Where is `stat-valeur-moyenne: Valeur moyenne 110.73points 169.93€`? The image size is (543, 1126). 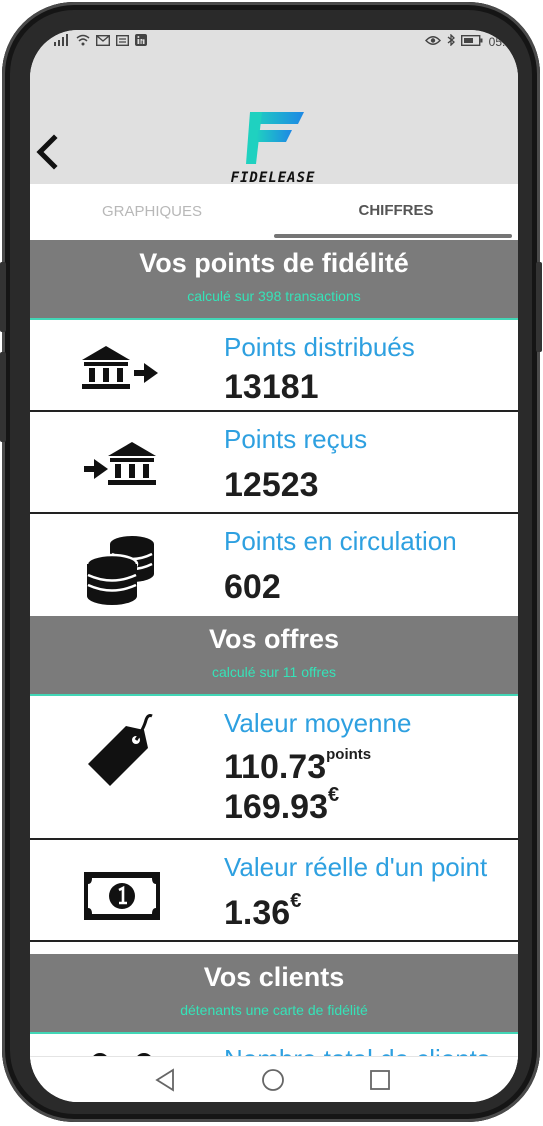 stat-valeur-moyenne: Valeur moyenne 110.73points 169.93€ is located at coordinates (274, 768).